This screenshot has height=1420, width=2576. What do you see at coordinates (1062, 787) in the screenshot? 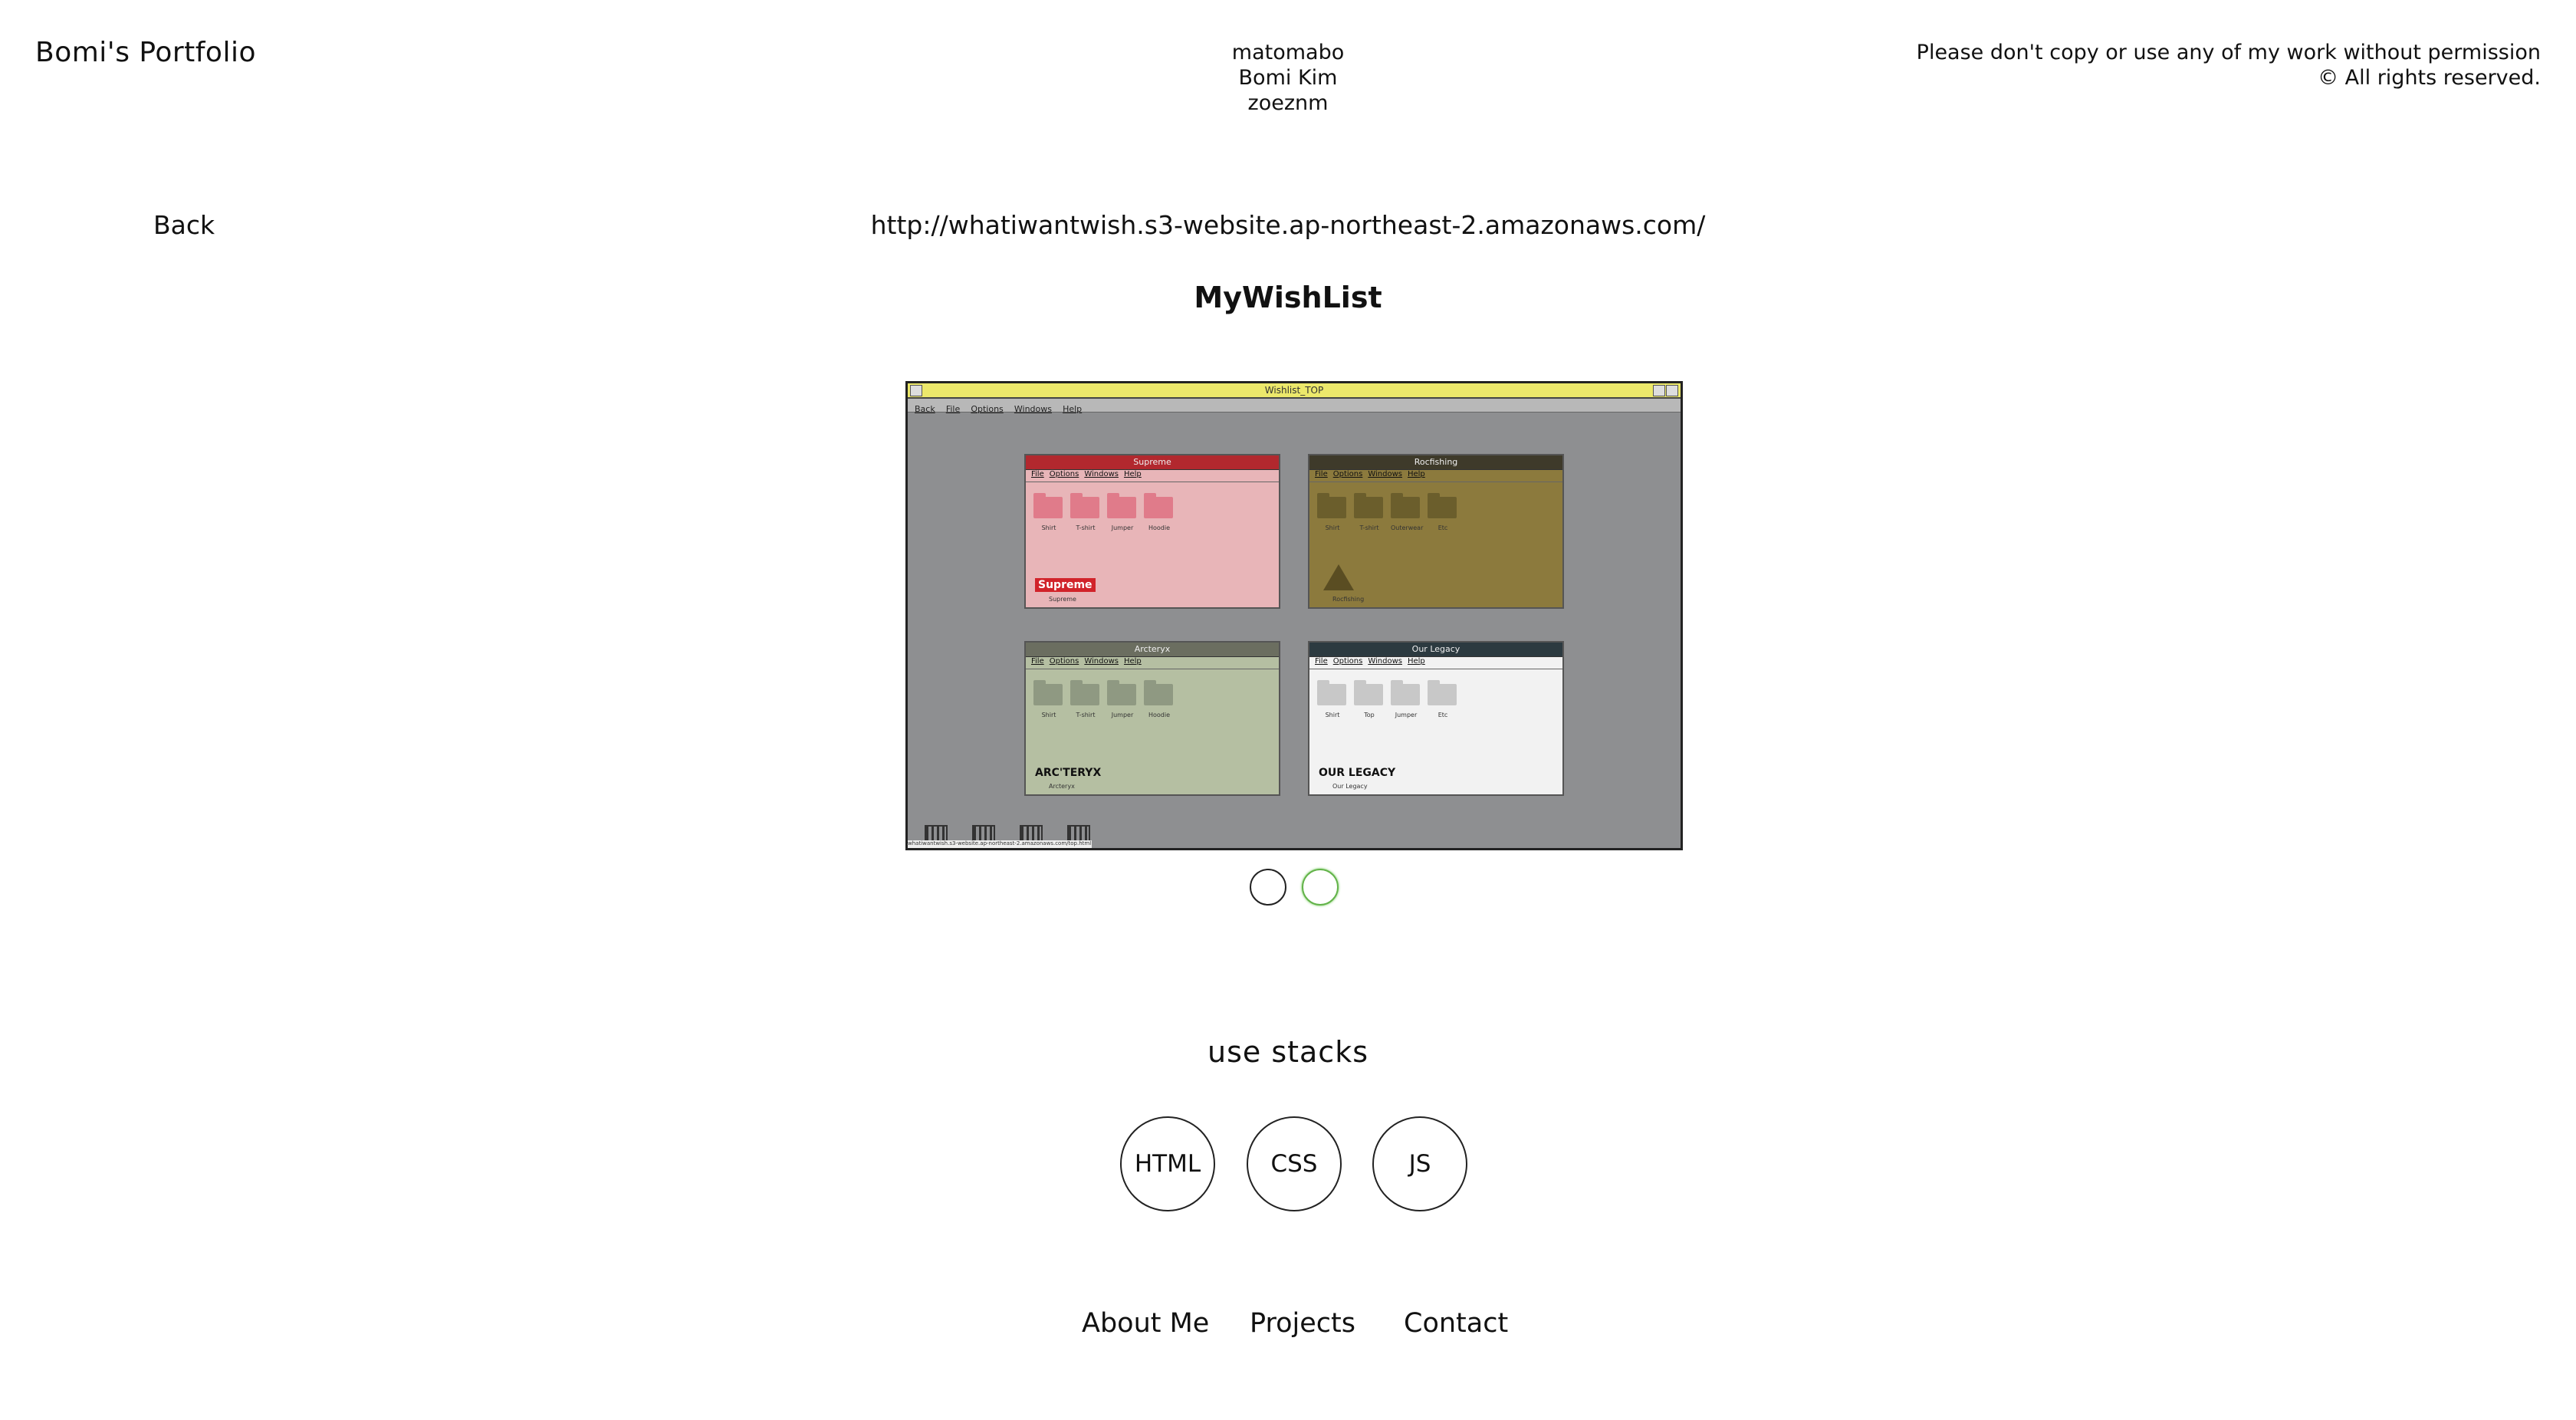
I see `brand-caption: Arcteryx` at bounding box center [1062, 787].